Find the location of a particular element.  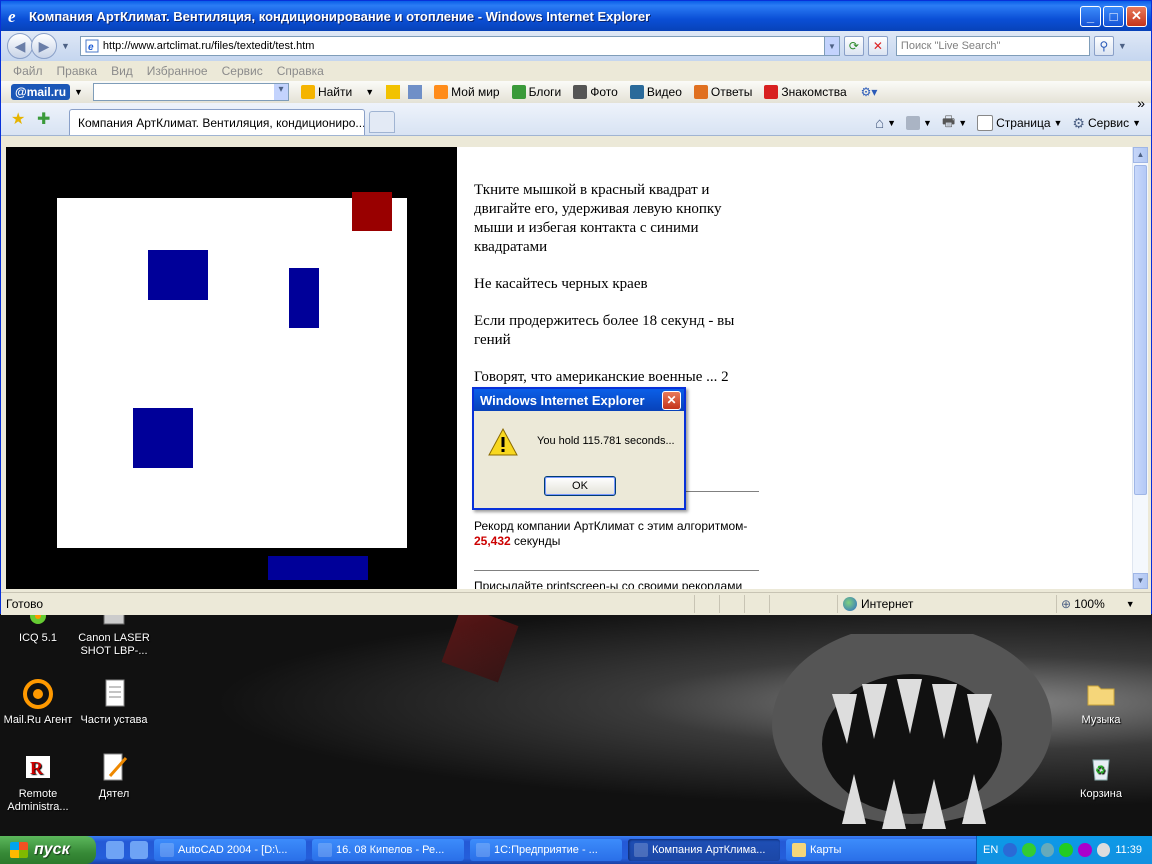

mailru-blogs: Блоги is located at coordinates (536, 92).